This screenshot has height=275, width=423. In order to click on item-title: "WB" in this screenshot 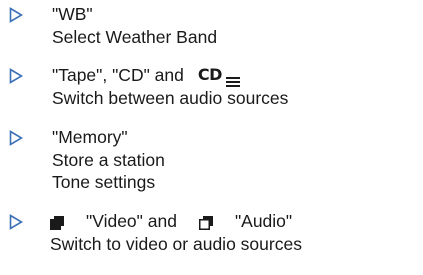, I will do `click(72, 14)`.